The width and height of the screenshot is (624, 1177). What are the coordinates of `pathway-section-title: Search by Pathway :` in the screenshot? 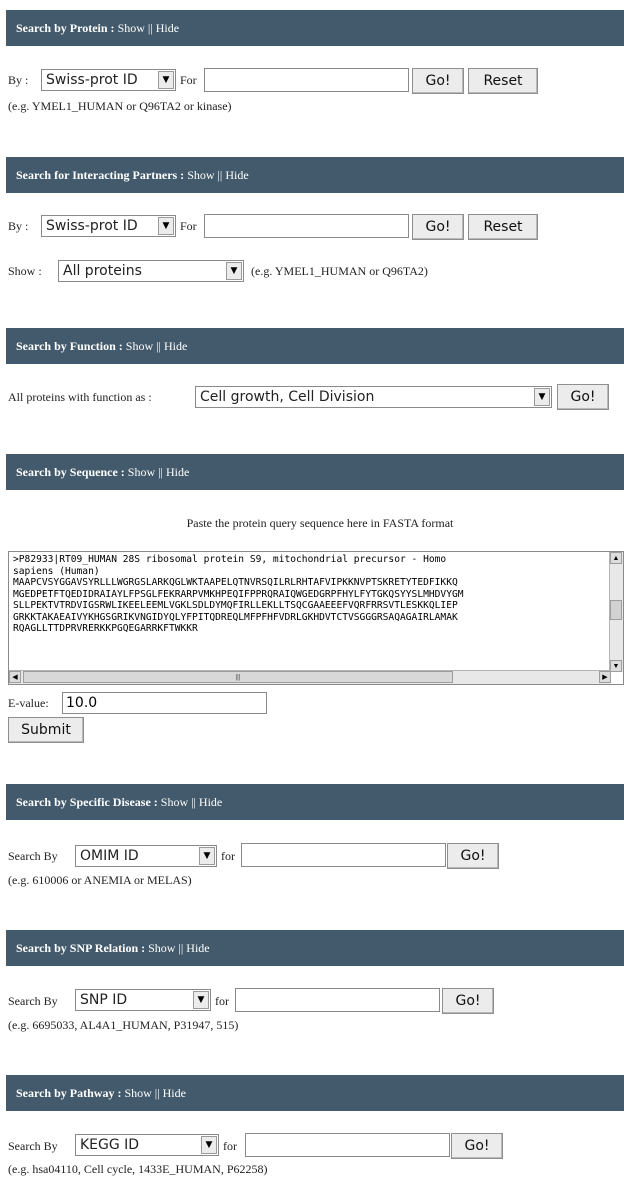 It's located at (69, 1093).